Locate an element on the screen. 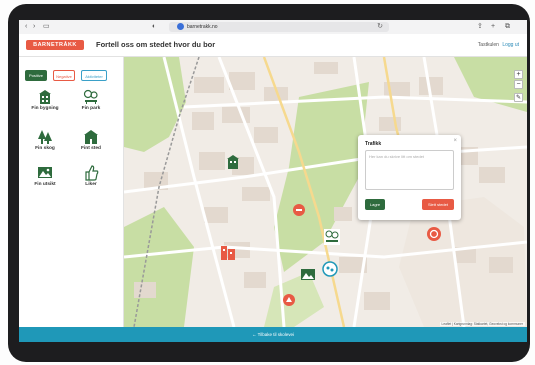 The height and width of the screenshot is (365, 535). new-tab-icon: + is located at coordinates (493, 27).